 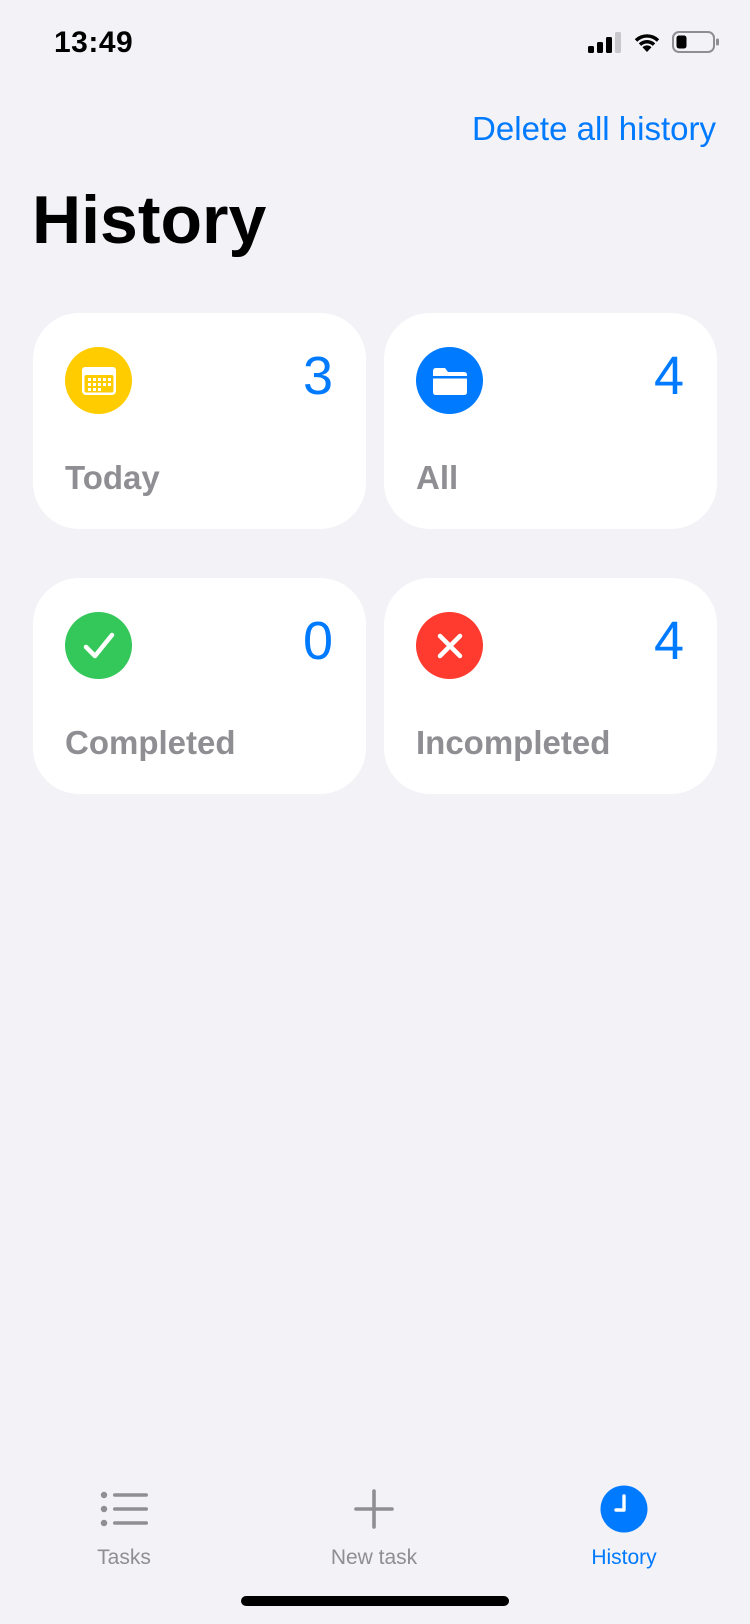 I want to click on checkmark-icon, so click(x=98, y=645).